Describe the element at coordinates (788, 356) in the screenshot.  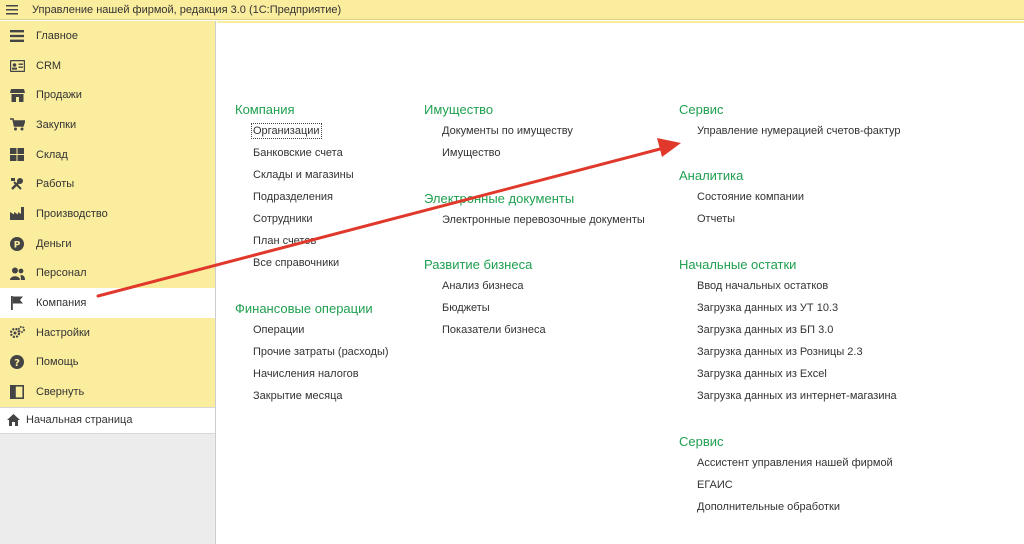
I see `link-import-retail: Загрузка данных из Розницы 2.3` at that location.